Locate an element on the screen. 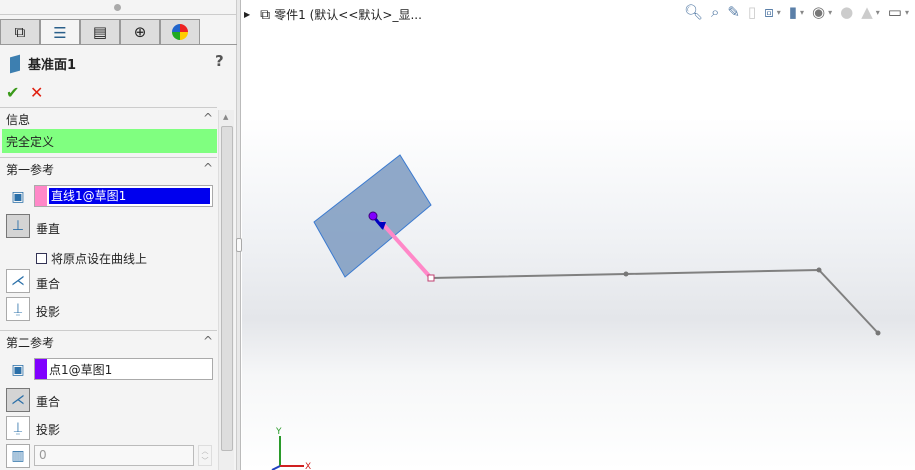  y-axis-label: Y is located at coordinates (278, 432).